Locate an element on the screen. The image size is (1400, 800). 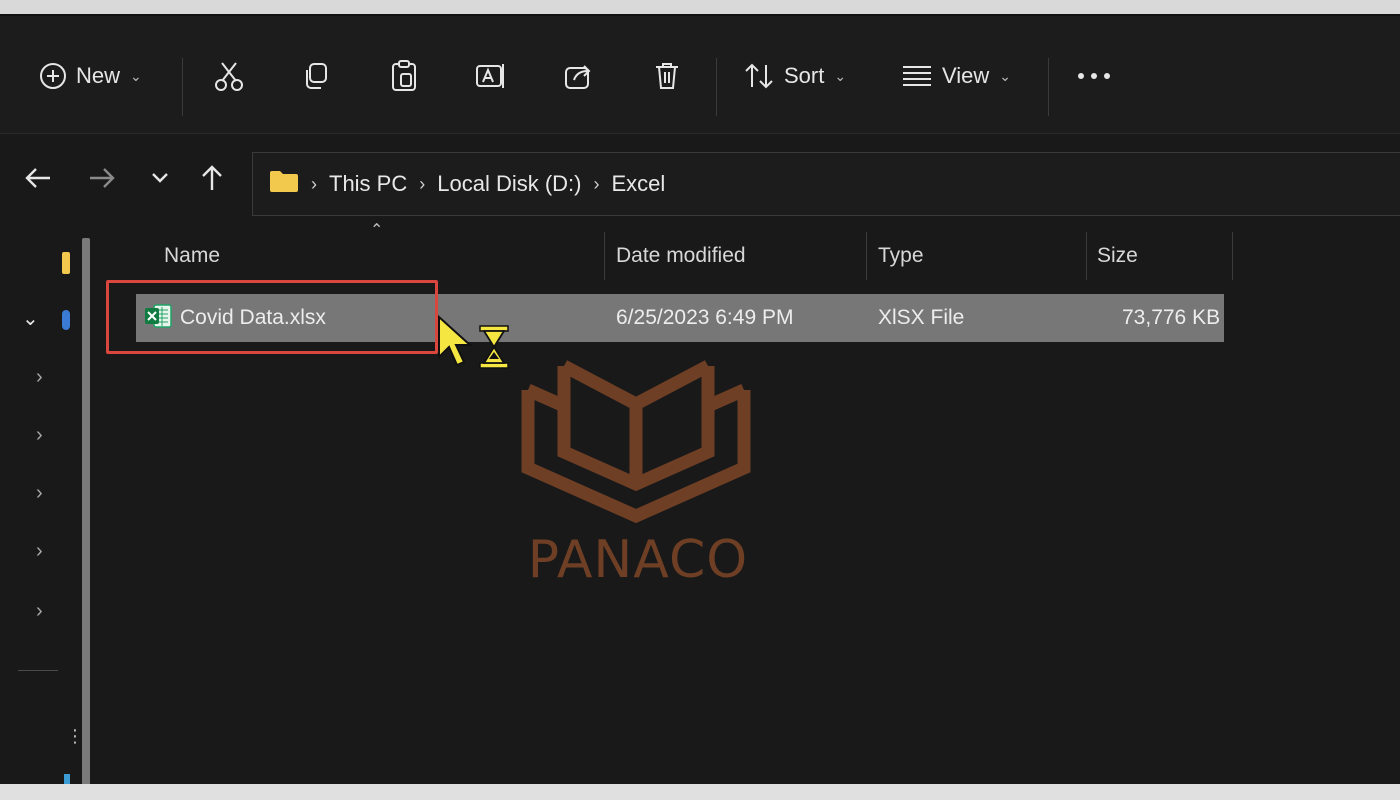
sort-icon is located at coordinates (759, 76).